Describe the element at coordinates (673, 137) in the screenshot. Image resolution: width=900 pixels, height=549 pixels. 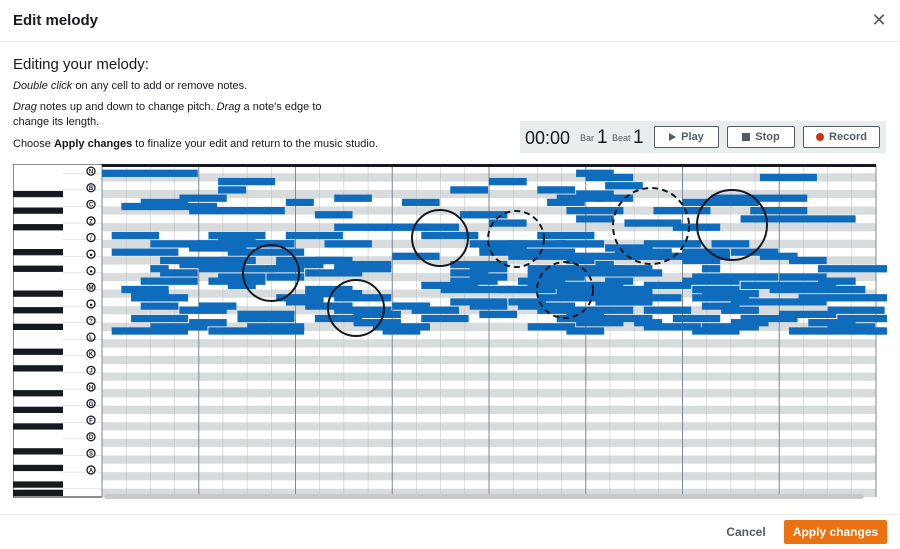
I see `play-icon` at that location.